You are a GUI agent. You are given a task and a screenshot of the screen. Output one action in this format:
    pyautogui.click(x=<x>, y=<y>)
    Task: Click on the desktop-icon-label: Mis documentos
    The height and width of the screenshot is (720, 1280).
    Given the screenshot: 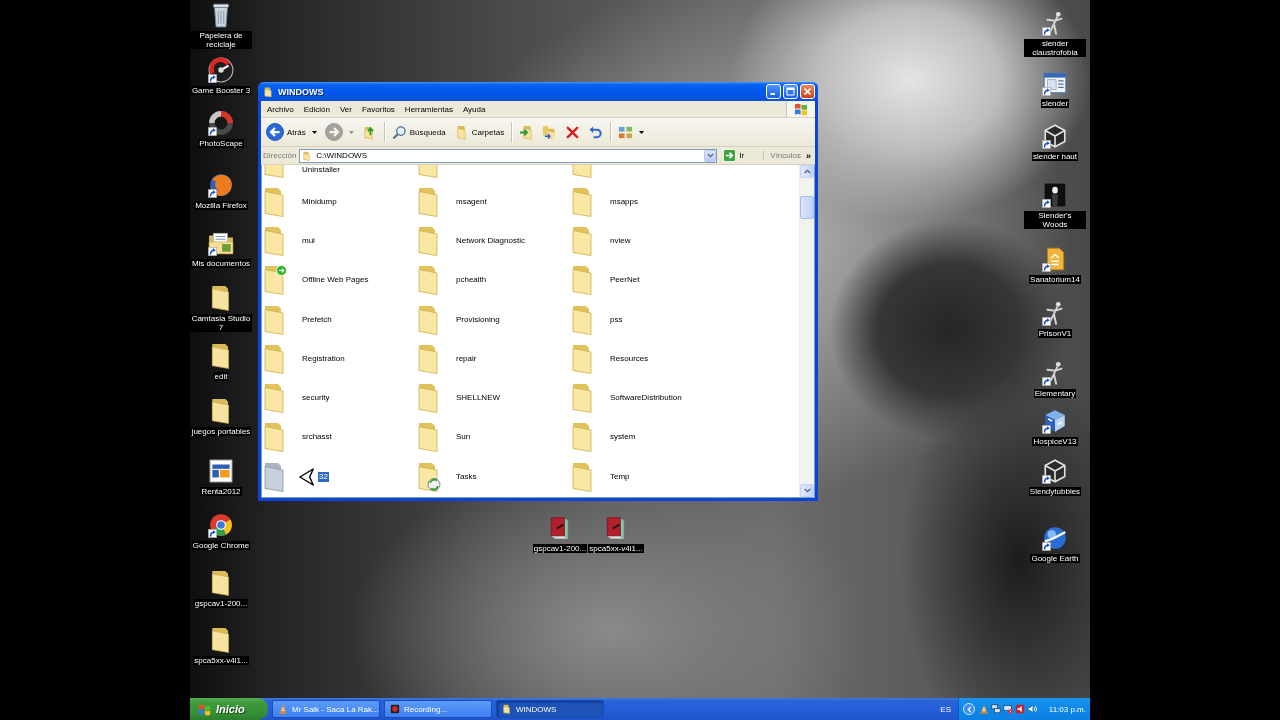 What is the action you would take?
    pyautogui.click(x=221, y=263)
    